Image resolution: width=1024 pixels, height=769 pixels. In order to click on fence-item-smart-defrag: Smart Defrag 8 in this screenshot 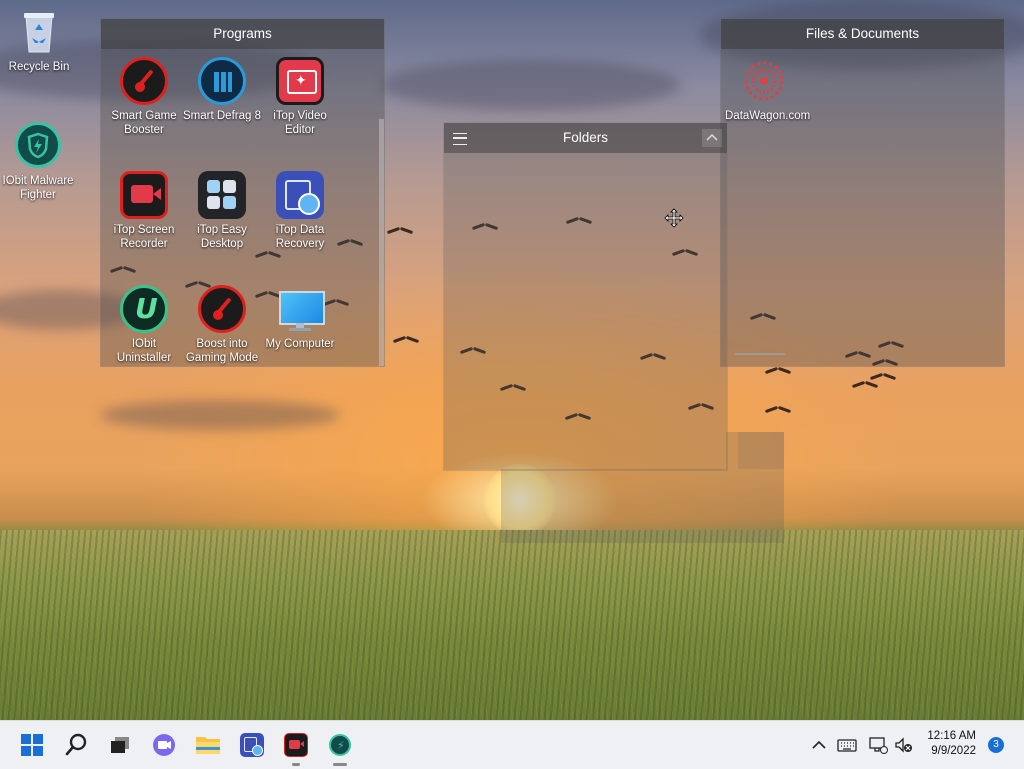, I will do `click(222, 90)`.